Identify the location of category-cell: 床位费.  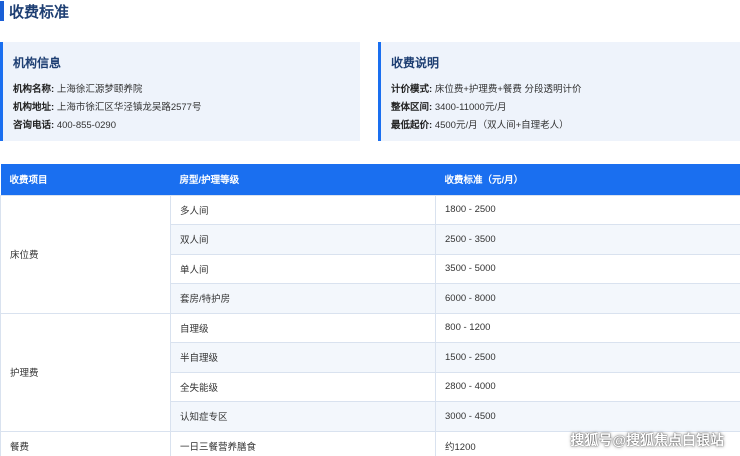
(85, 254).